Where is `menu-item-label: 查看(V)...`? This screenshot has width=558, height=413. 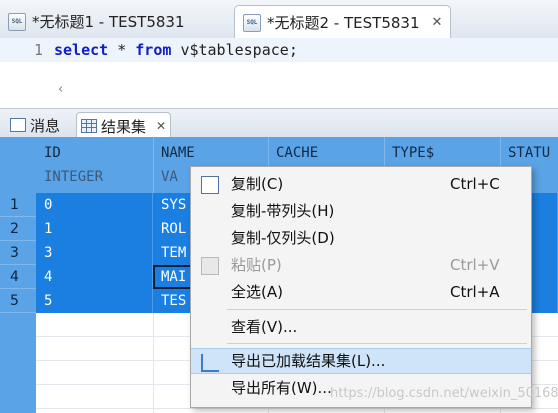 menu-item-label: 查看(V)... is located at coordinates (264, 327).